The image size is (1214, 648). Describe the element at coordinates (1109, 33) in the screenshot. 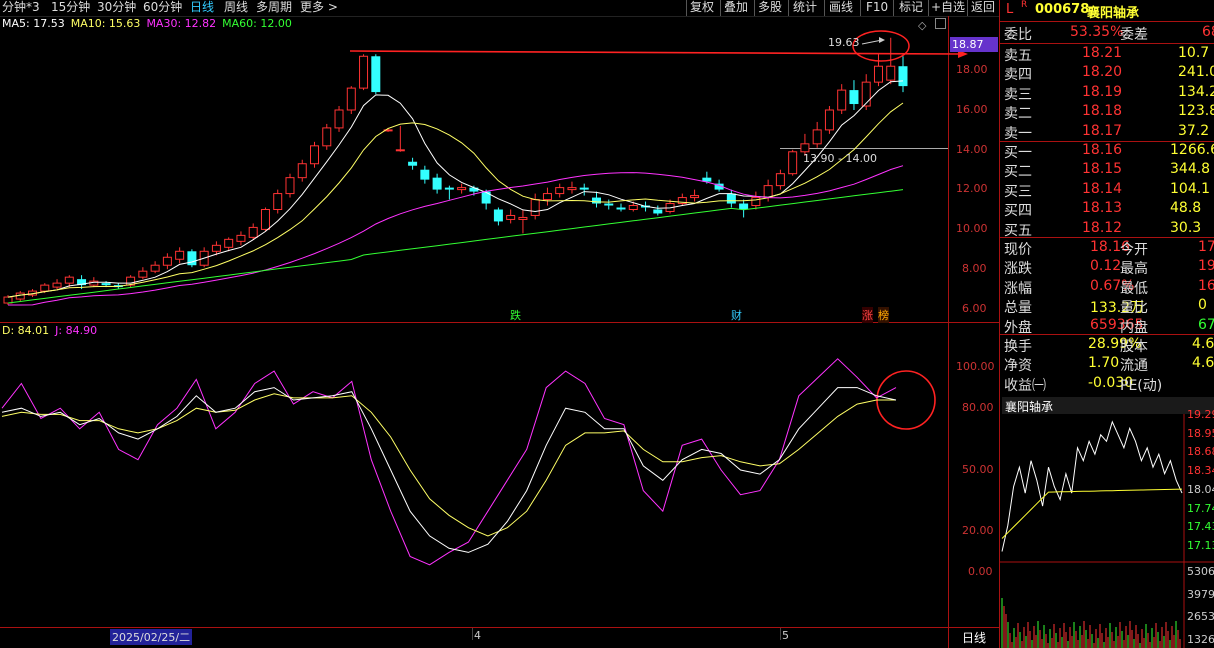

I see `weibi-row: 委比 53.35% 委差 68` at that location.